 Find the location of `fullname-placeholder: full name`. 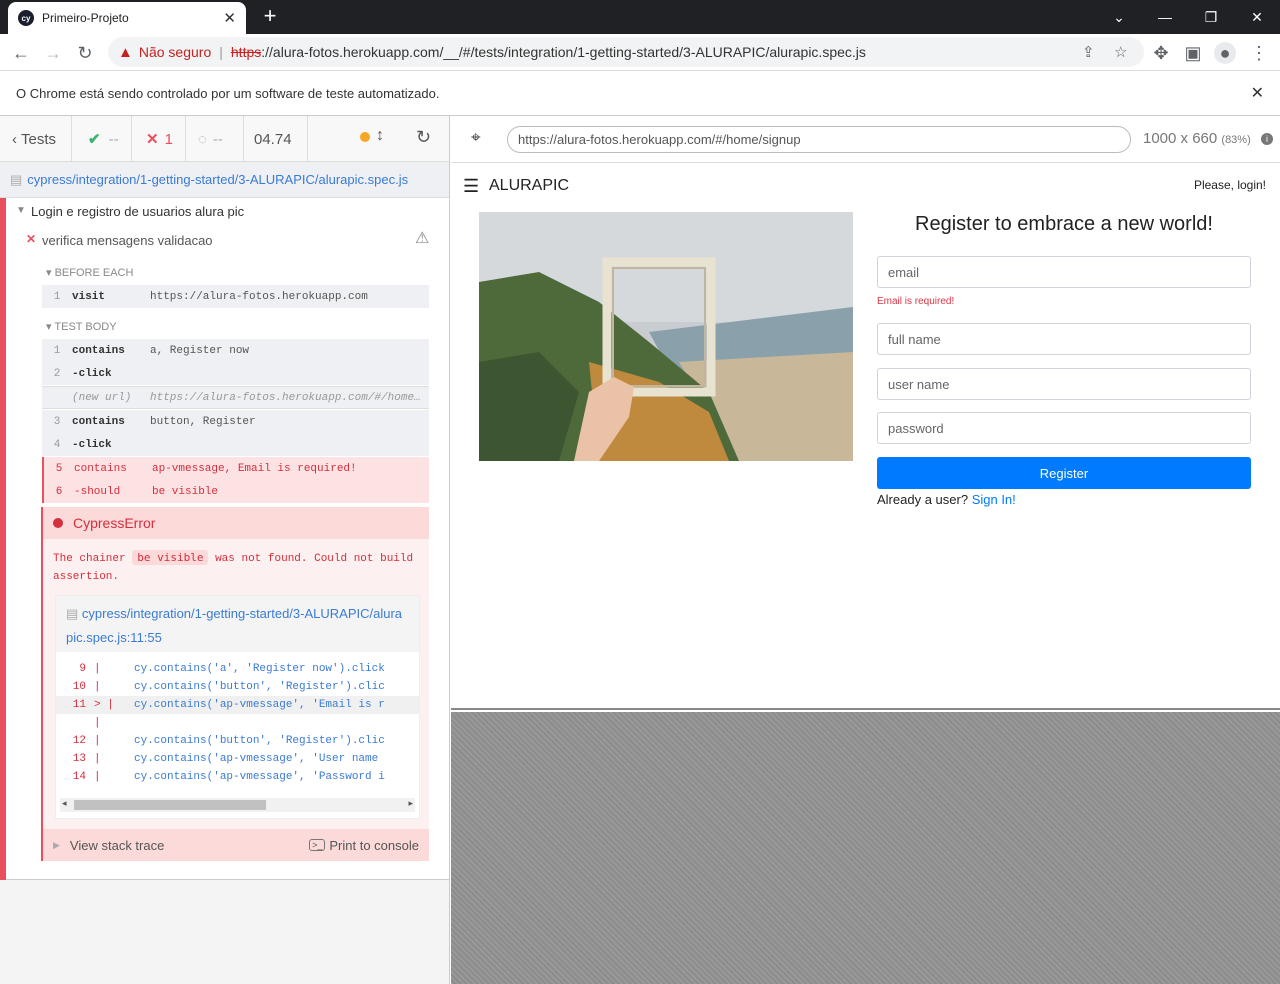

fullname-placeholder: full name is located at coordinates (914, 339).